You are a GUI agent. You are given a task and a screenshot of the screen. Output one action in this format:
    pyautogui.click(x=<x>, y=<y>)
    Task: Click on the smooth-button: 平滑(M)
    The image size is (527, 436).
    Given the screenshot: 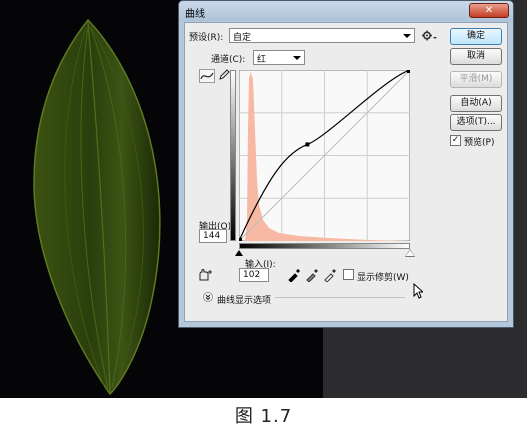 What is the action you would take?
    pyautogui.click(x=476, y=79)
    